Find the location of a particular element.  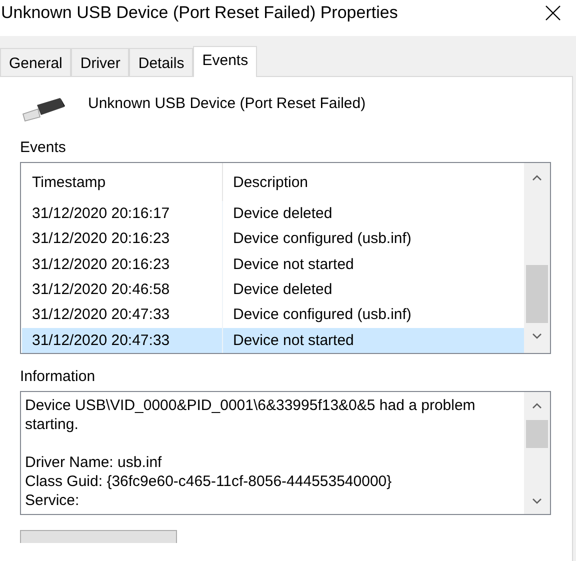

events-label: Events is located at coordinates (43, 147).